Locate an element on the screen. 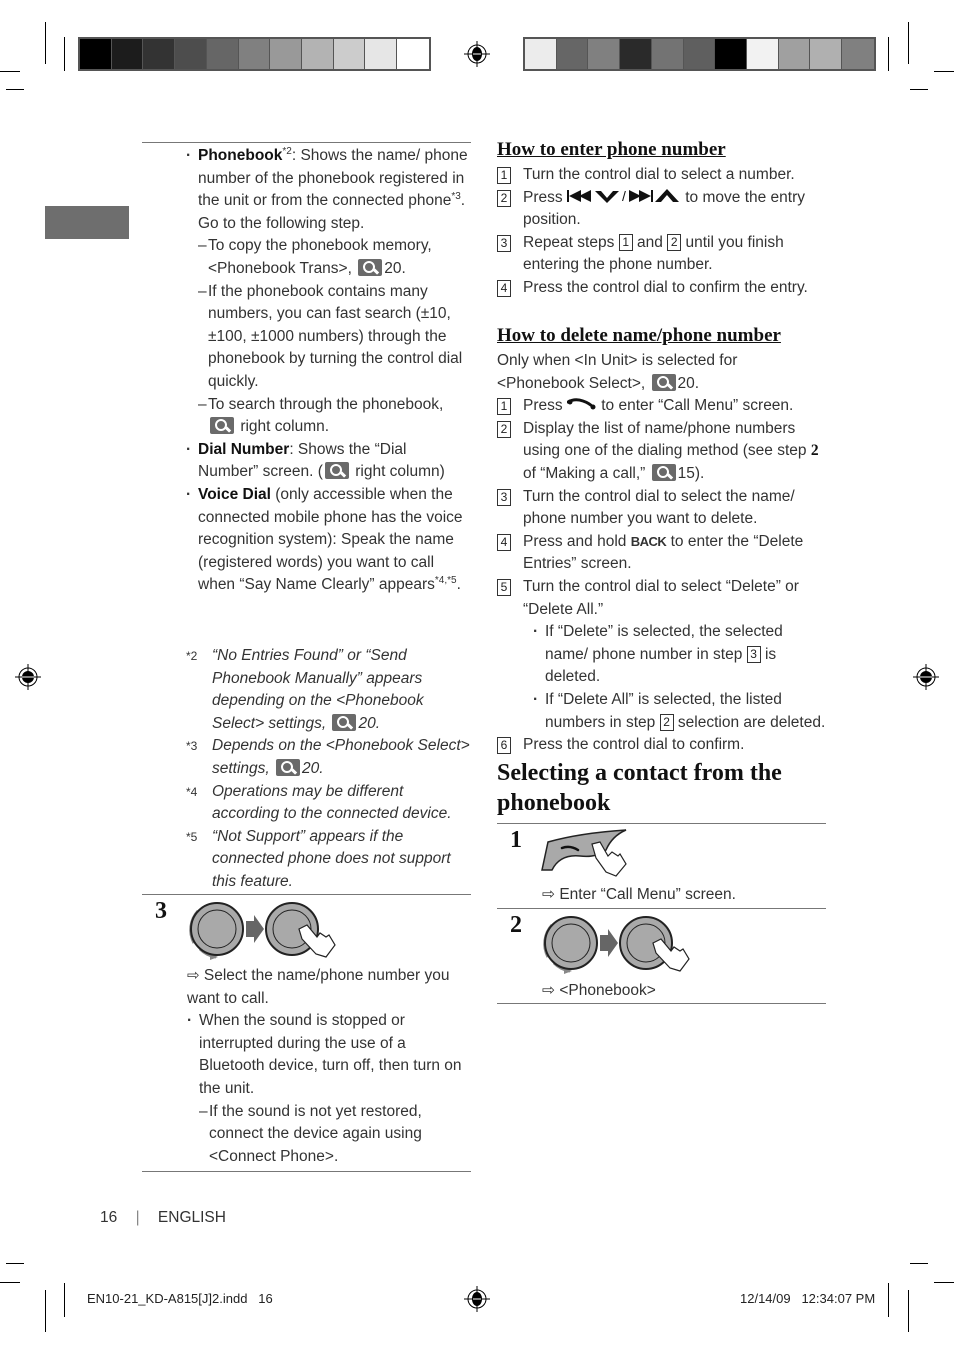 This screenshot has height=1354, width=954. step-number: 1 is located at coordinates (516, 840).